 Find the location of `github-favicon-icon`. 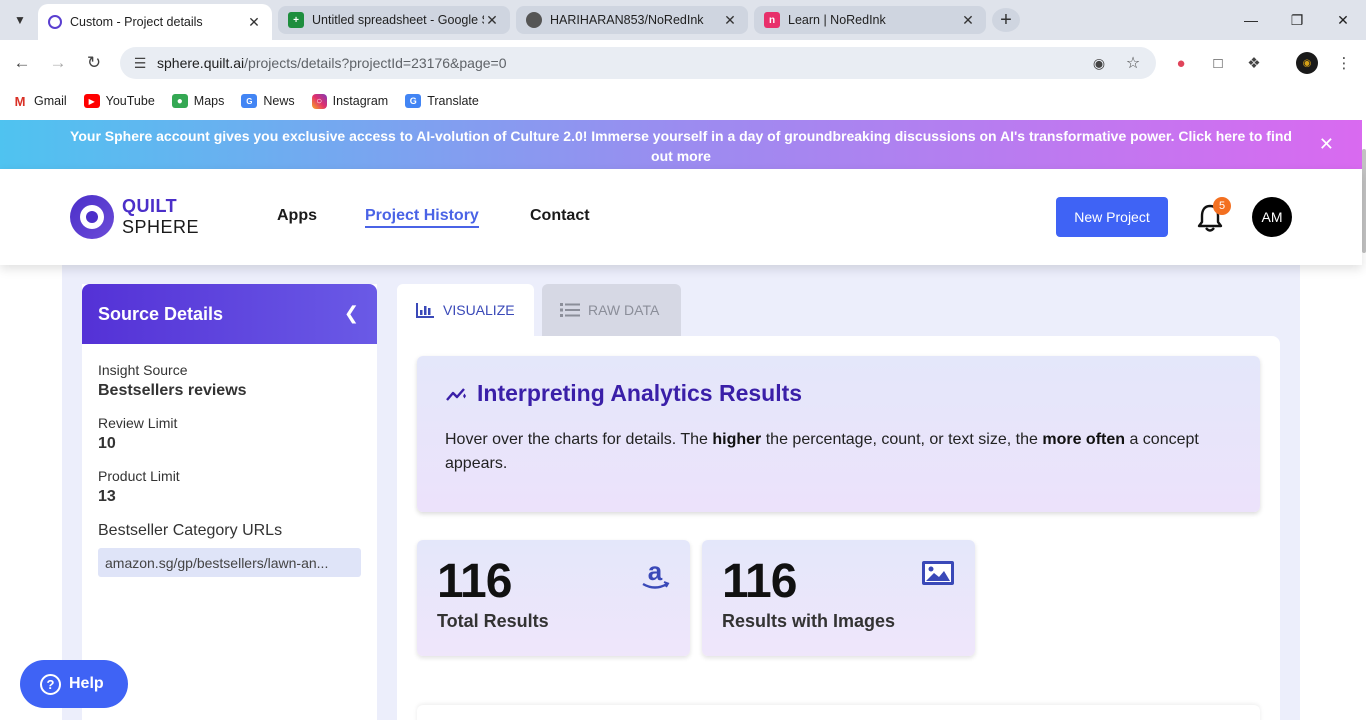

github-favicon-icon is located at coordinates (534, 20).